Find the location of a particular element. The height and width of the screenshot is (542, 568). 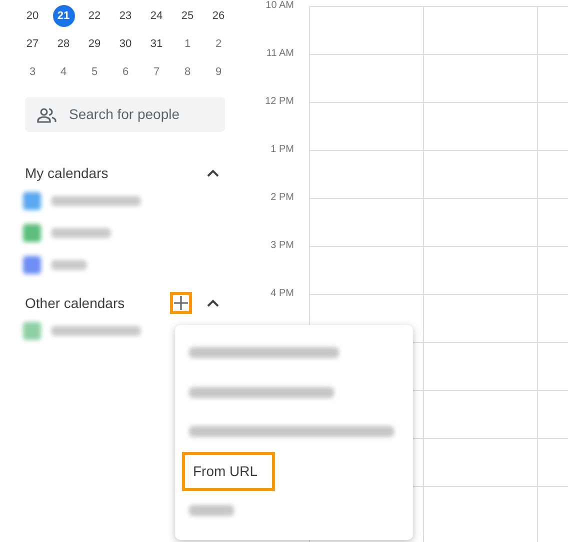

calendar-day: 5 is located at coordinates (94, 72).